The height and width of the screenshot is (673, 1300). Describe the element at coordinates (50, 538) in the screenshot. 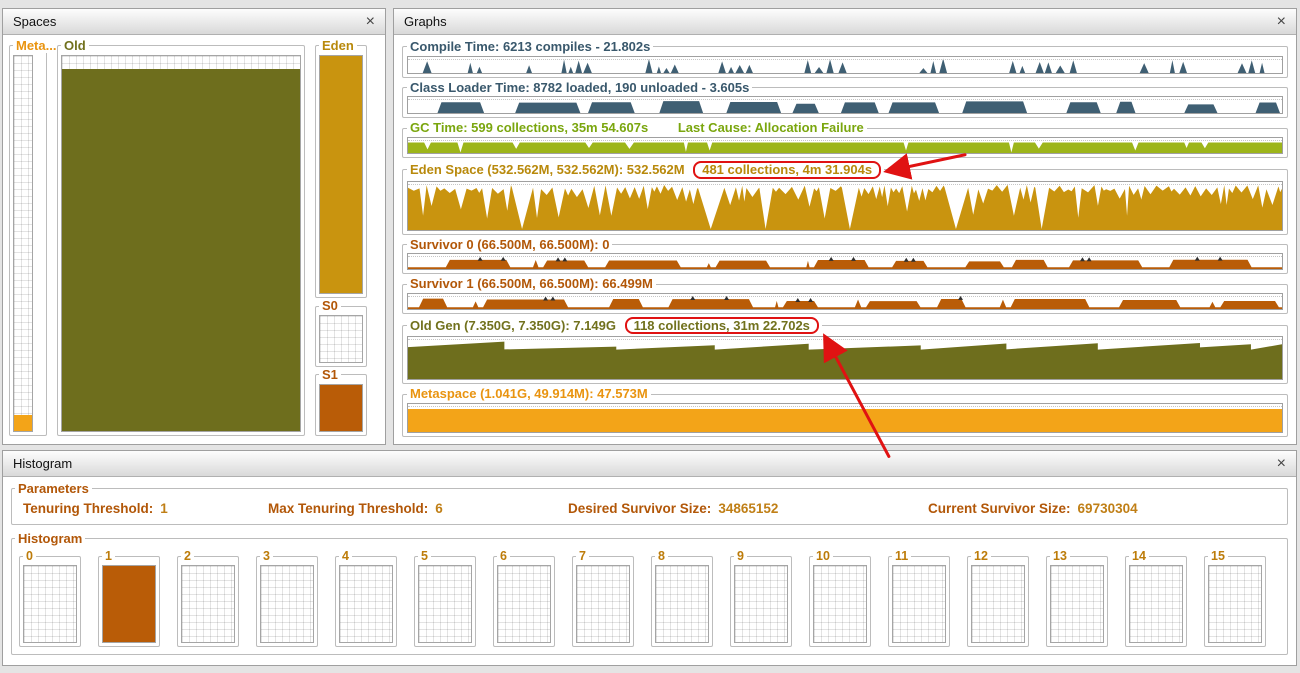

I see `histogram-group-label: Histogram` at that location.